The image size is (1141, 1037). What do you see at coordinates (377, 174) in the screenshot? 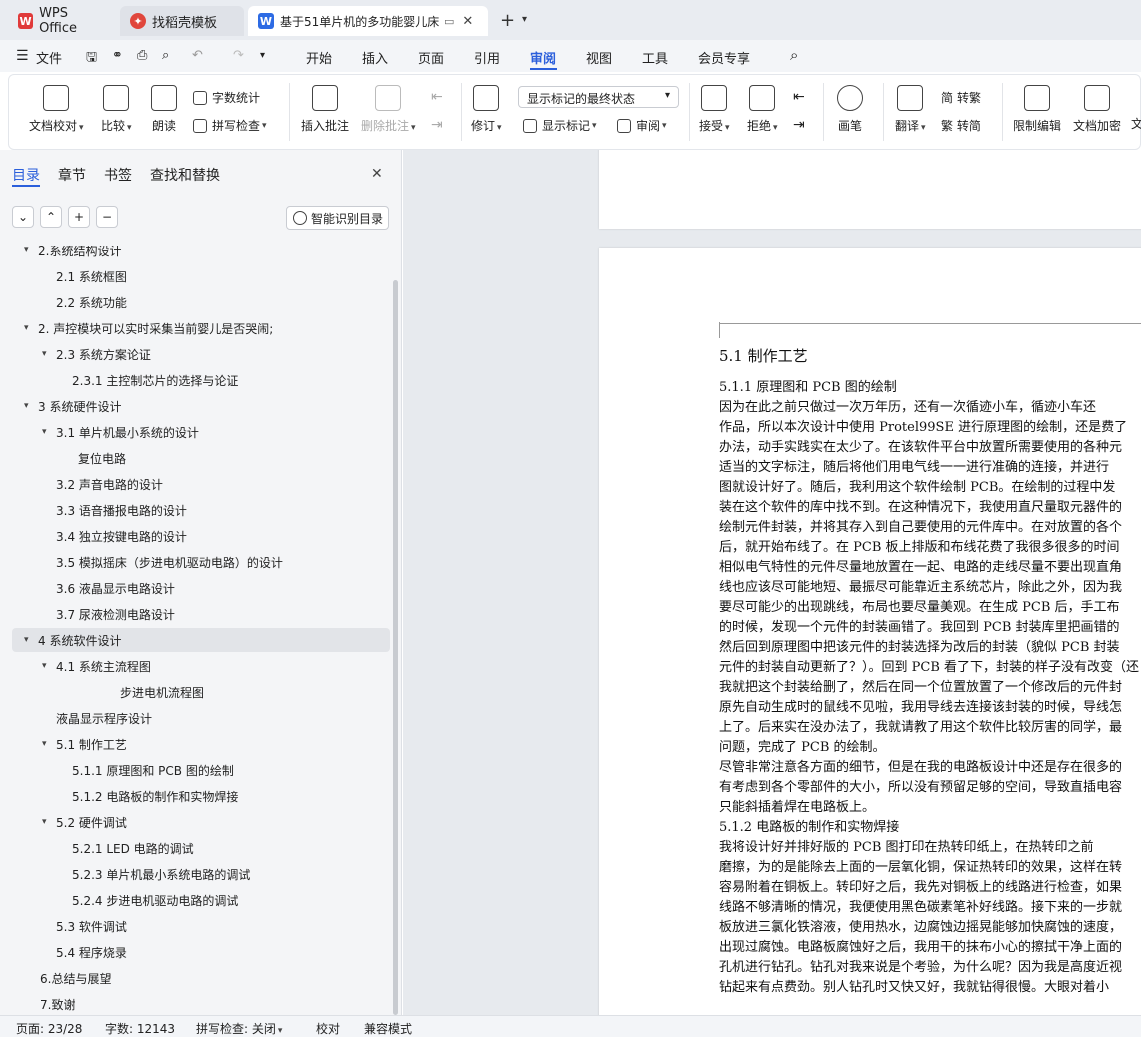
I see `close-pane-icon: ✕` at bounding box center [377, 174].